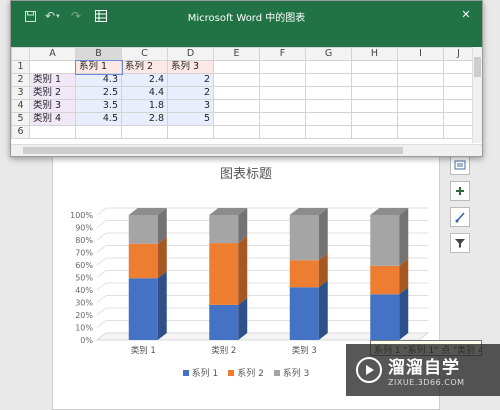 Image resolution: width=500 pixels, height=410 pixels. Describe the element at coordinates (84, 265) in the screenshot. I see `y-tick-label: 60%` at that location.